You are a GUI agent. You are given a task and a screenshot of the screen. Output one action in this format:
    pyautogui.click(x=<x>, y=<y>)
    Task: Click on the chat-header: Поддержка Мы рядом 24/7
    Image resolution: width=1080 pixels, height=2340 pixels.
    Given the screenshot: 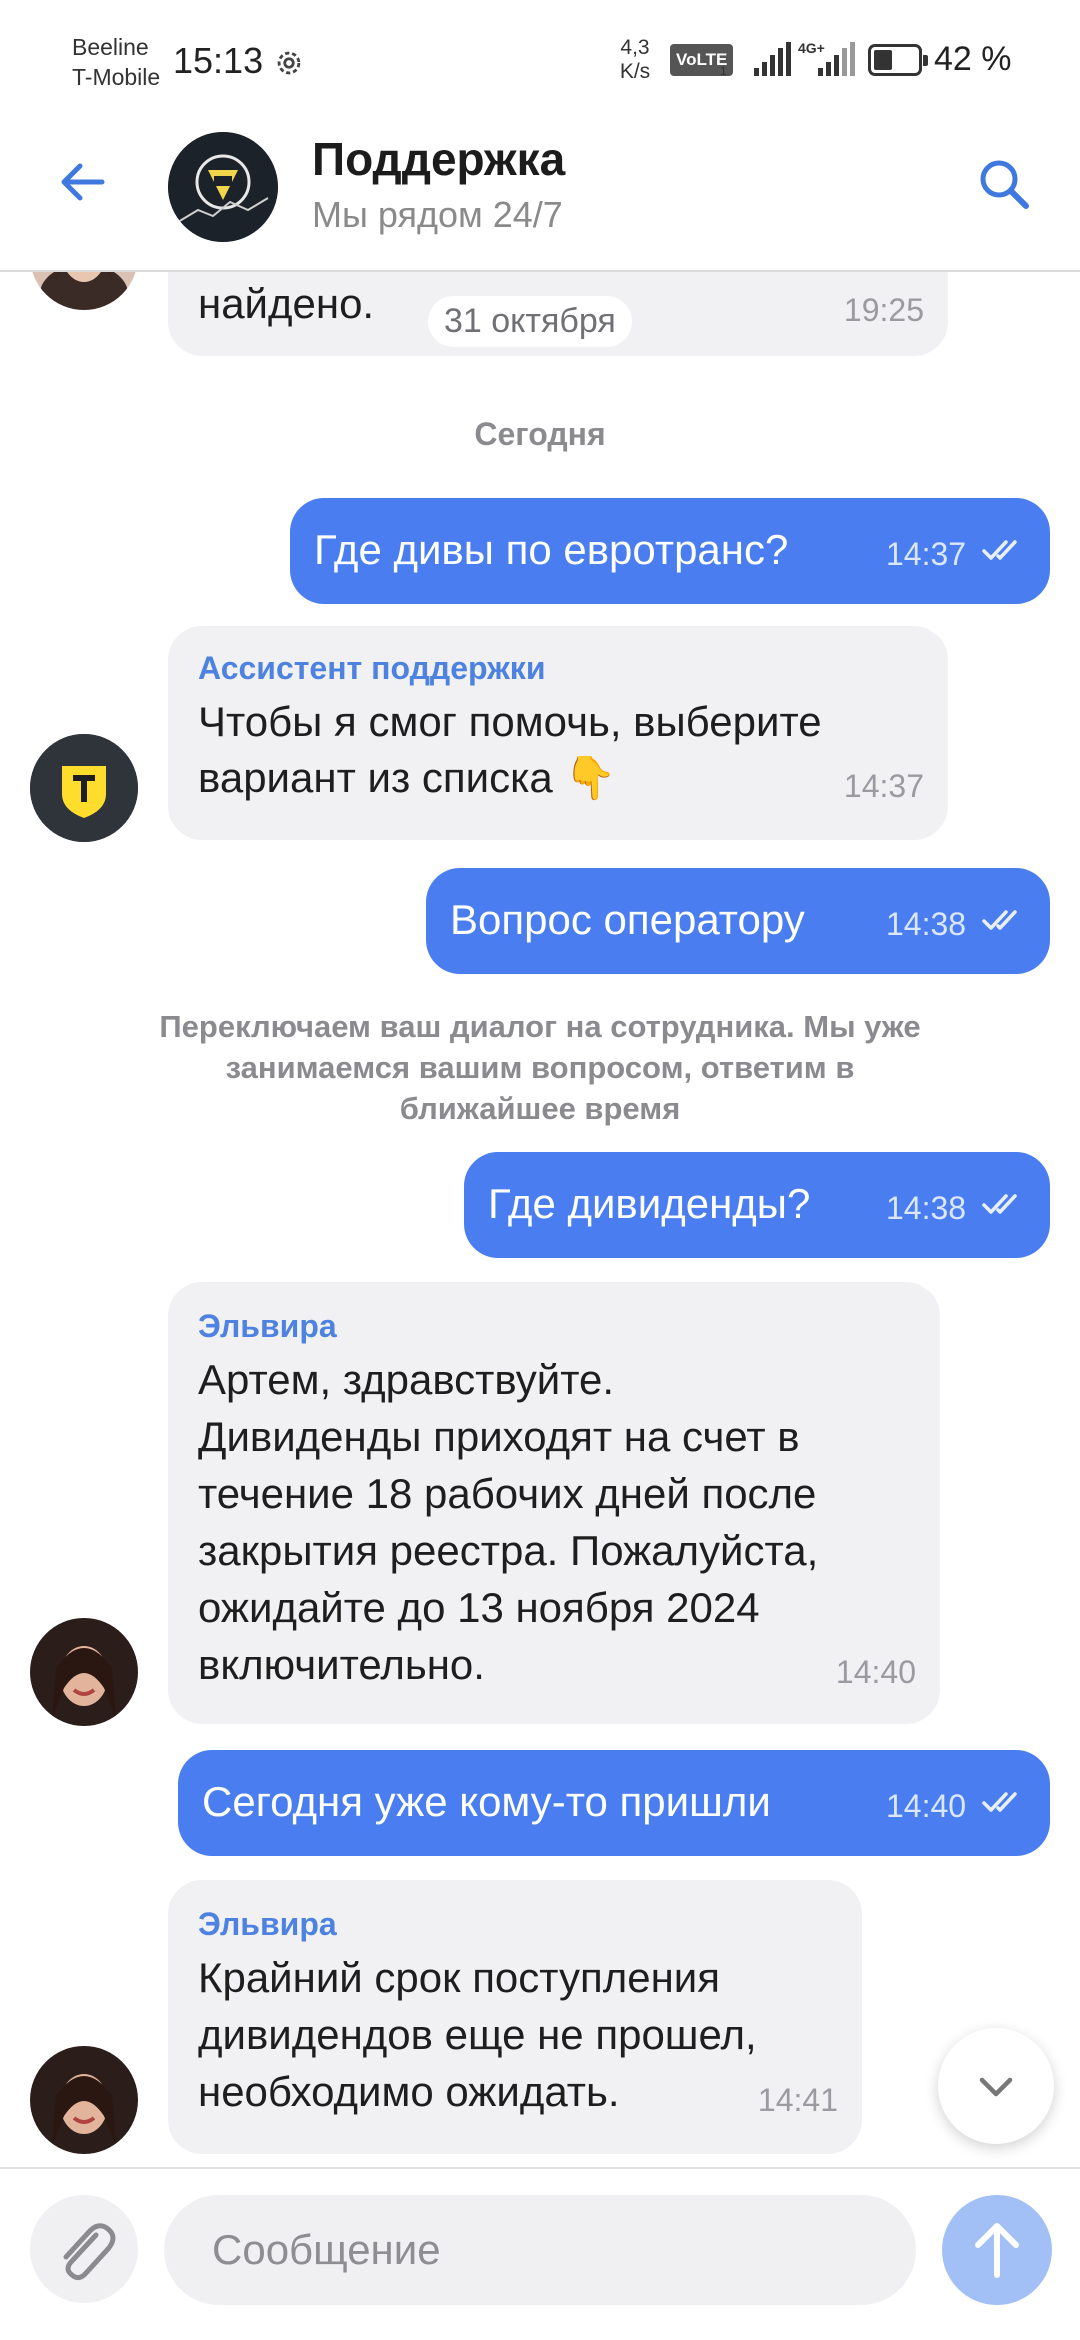 What is the action you would take?
    pyautogui.click(x=540, y=196)
    